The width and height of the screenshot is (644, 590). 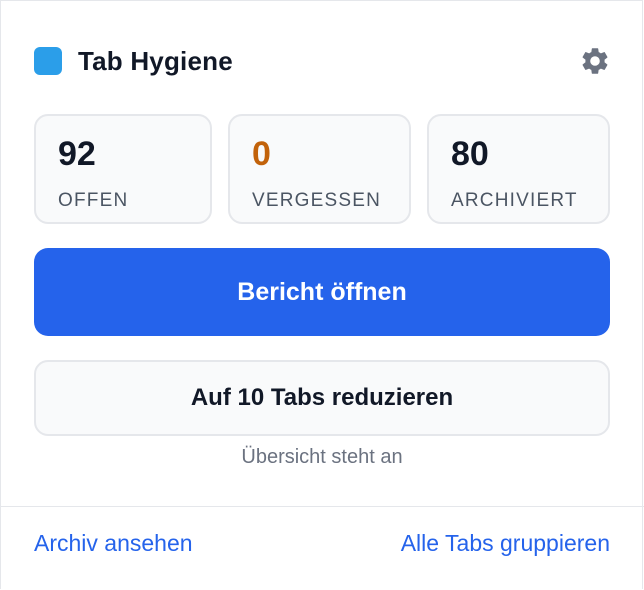 I want to click on settings-button, so click(x=595, y=61).